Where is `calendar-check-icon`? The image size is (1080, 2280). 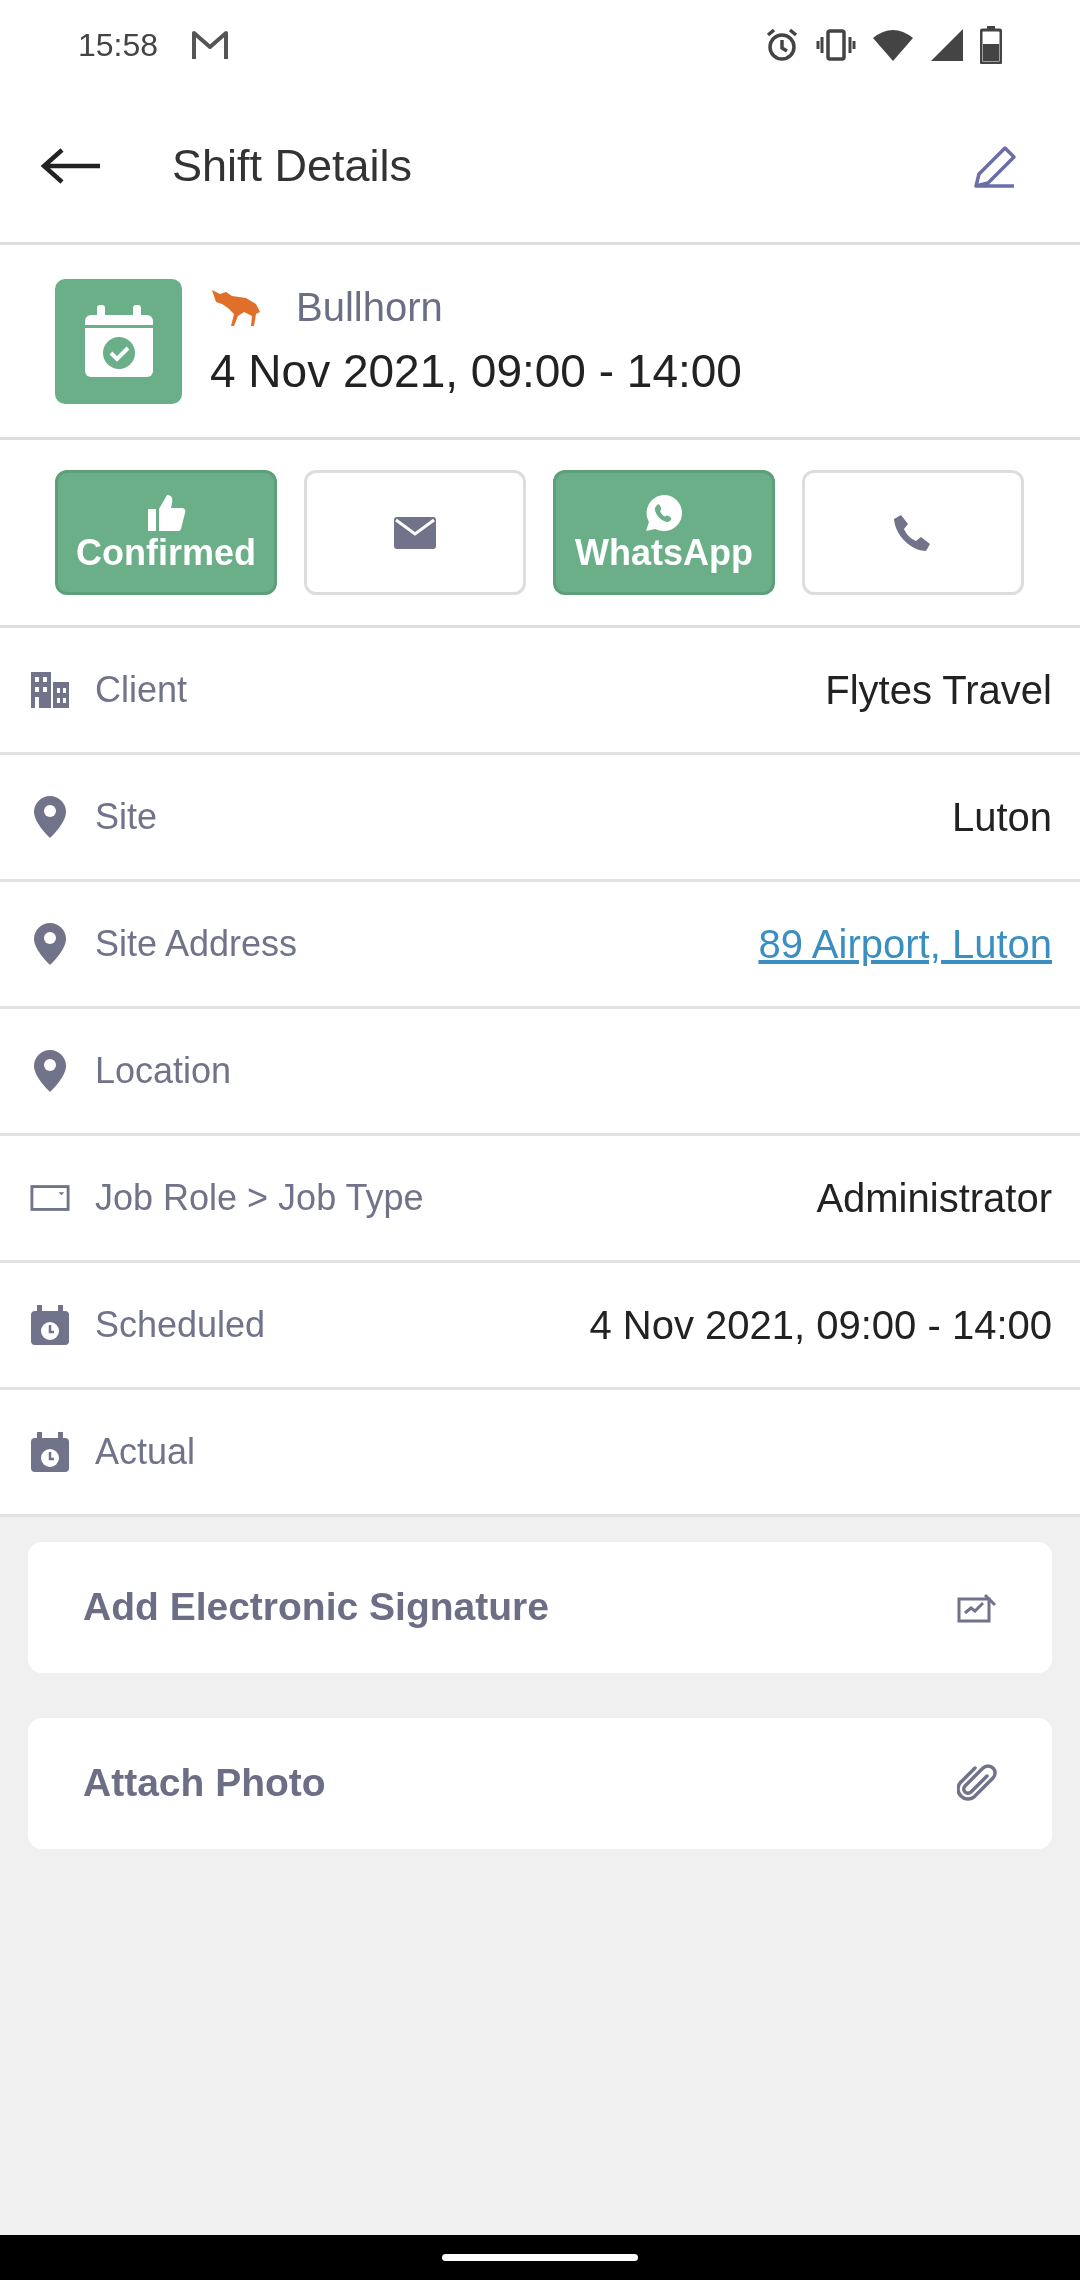 calendar-check-icon is located at coordinates (118, 341).